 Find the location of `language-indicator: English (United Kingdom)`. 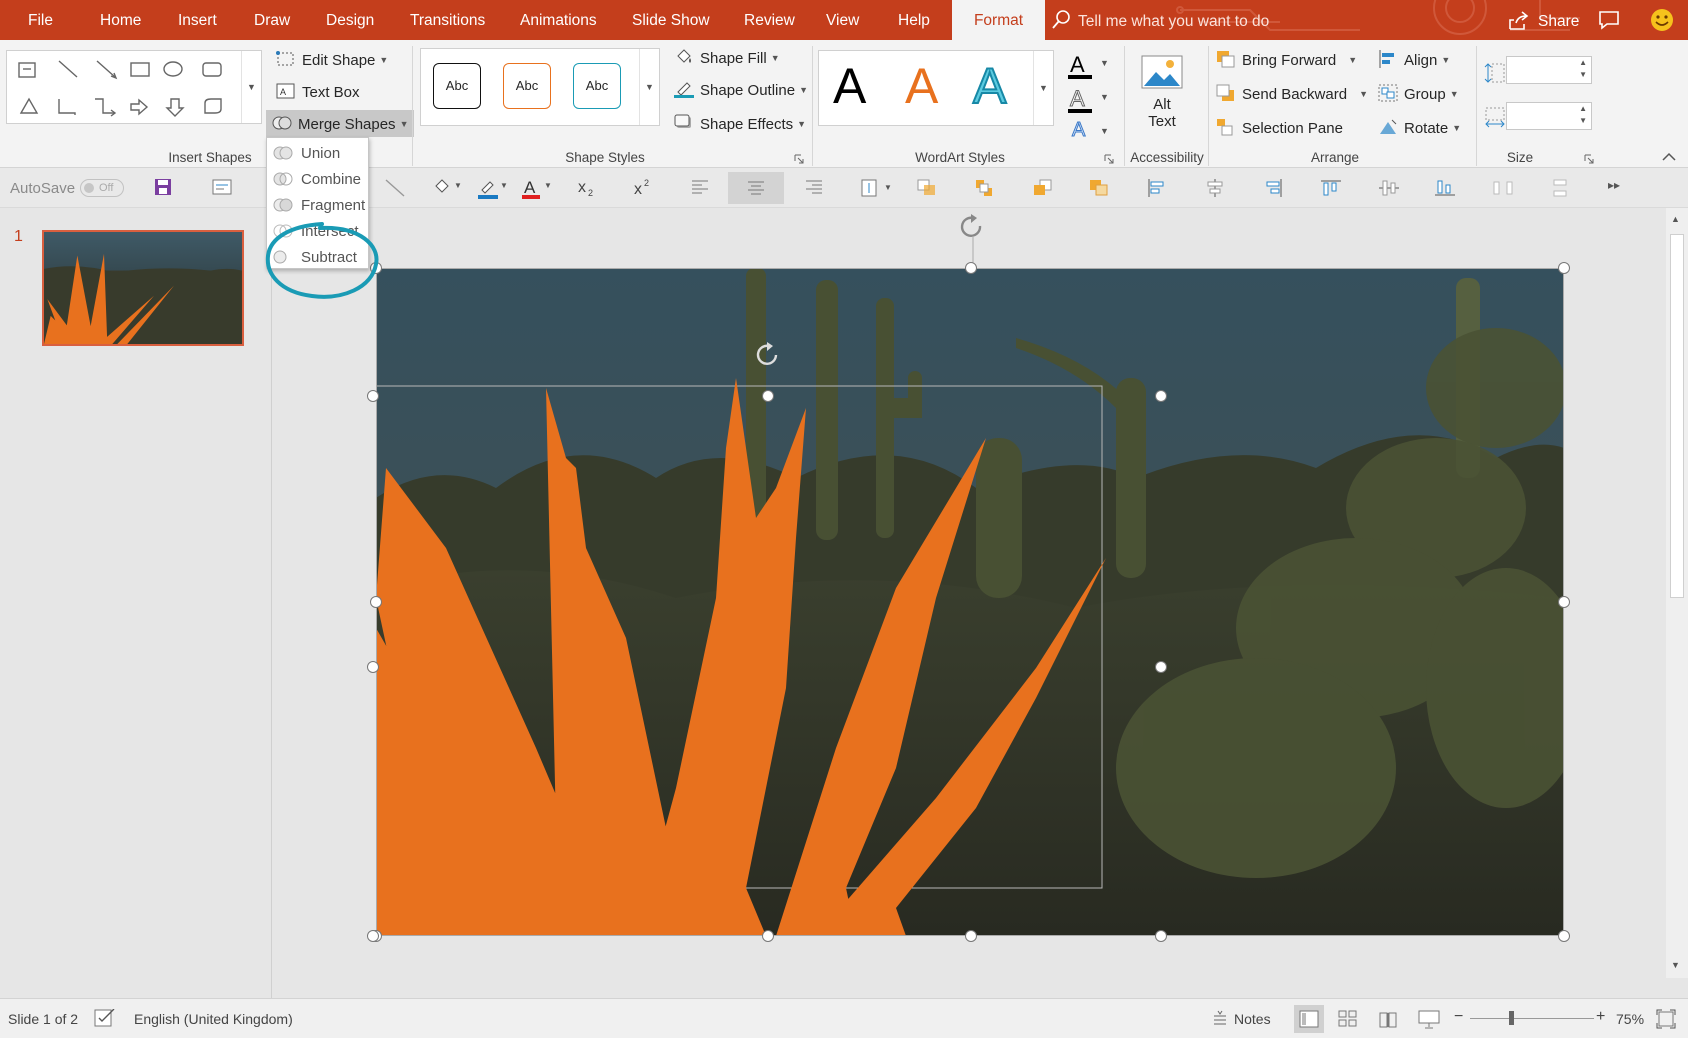

language-indicator: English (United Kingdom) is located at coordinates (213, 1019).